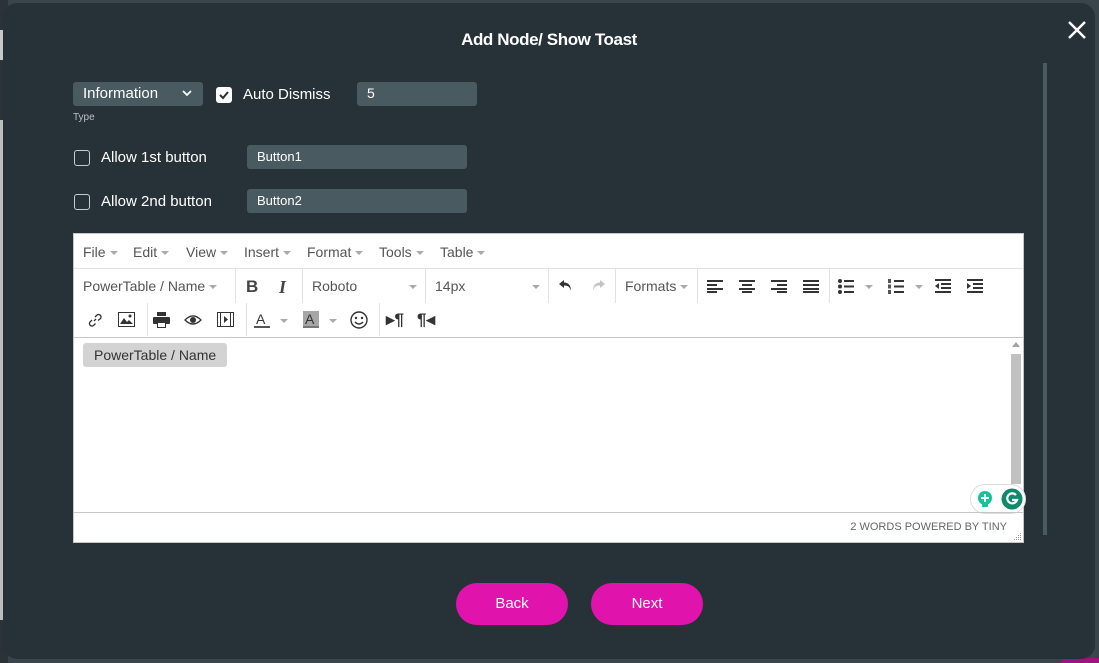 This screenshot has width=1099, height=663. I want to click on menu-insert: Insert, so click(268, 252).